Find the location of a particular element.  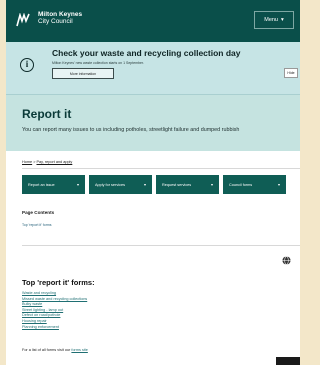

forms-site-link: forms site is located at coordinates (79, 350).